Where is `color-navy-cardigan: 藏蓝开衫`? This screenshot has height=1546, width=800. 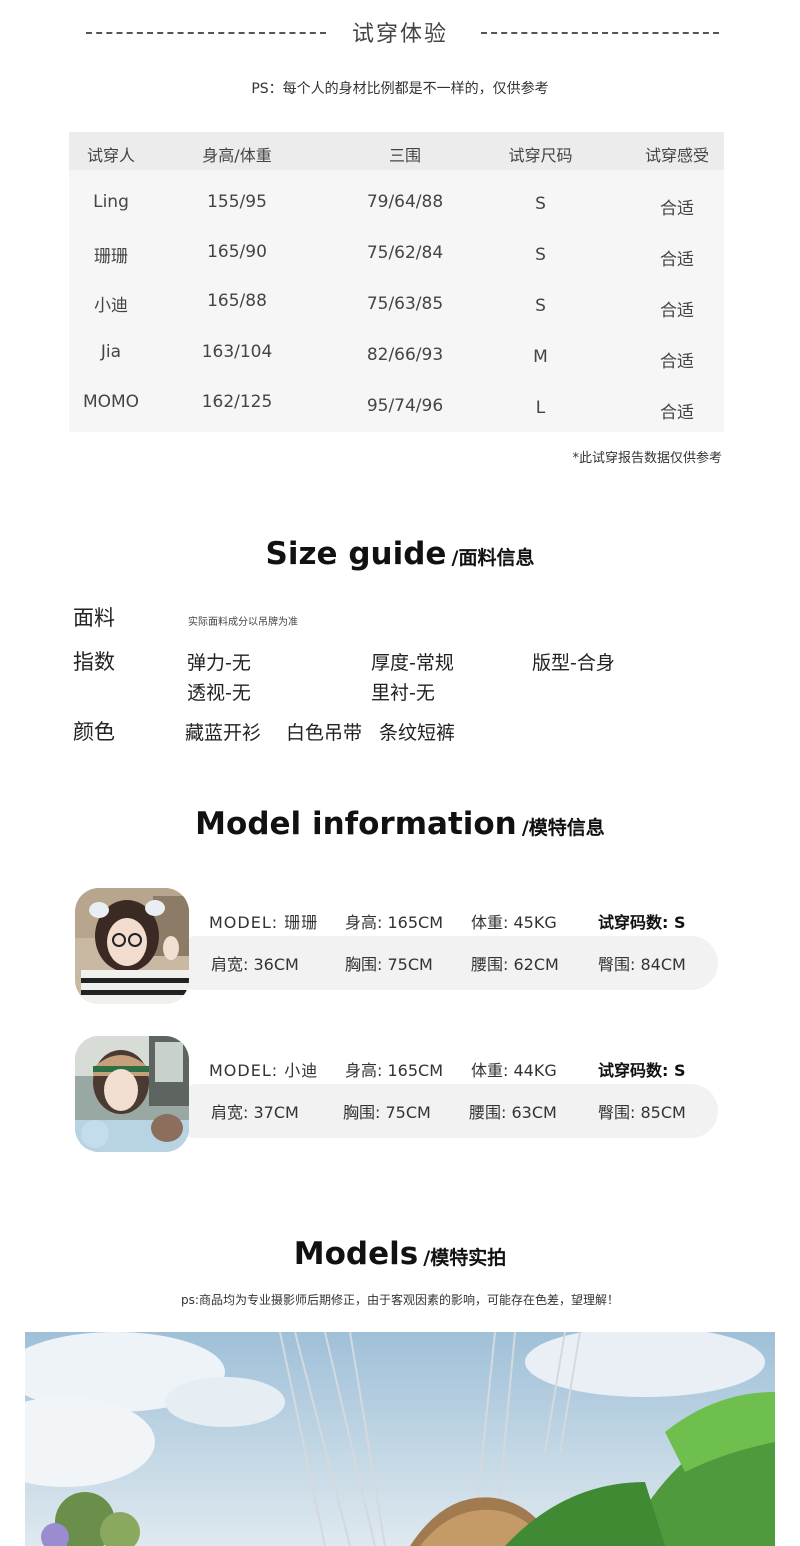
color-navy-cardigan: 藏蓝开衫 is located at coordinates (223, 733).